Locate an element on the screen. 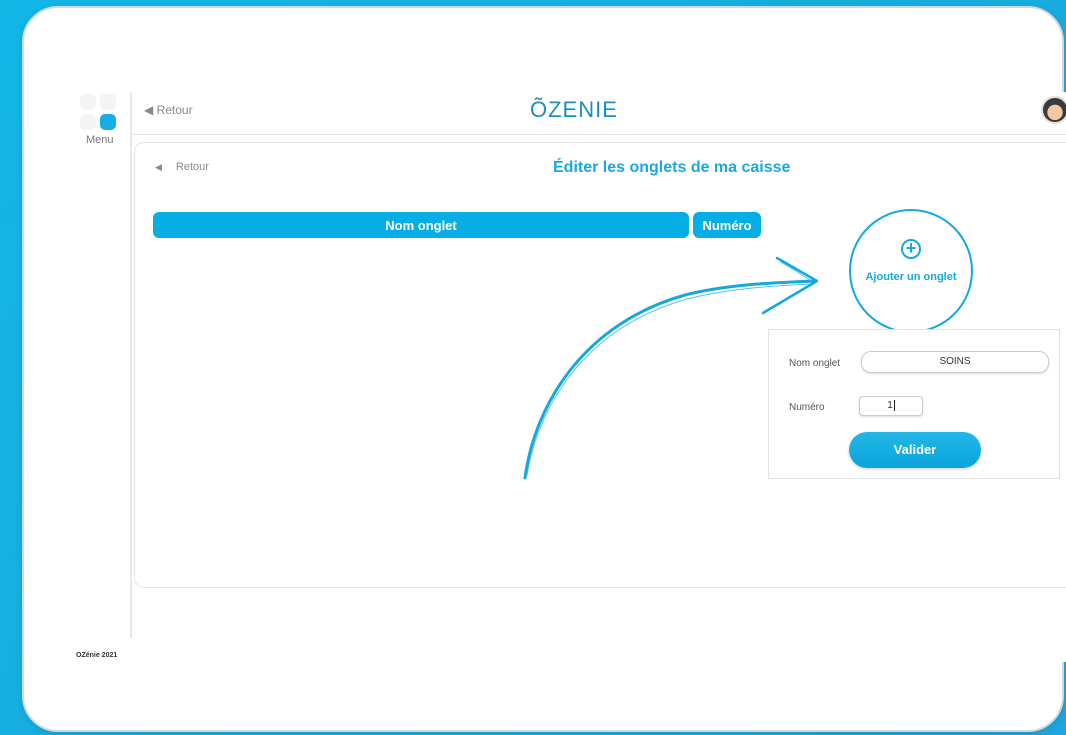 The height and width of the screenshot is (735, 1066). tab-form-panel: Nom onglet SOINS Numéro 1 Valider is located at coordinates (914, 404).